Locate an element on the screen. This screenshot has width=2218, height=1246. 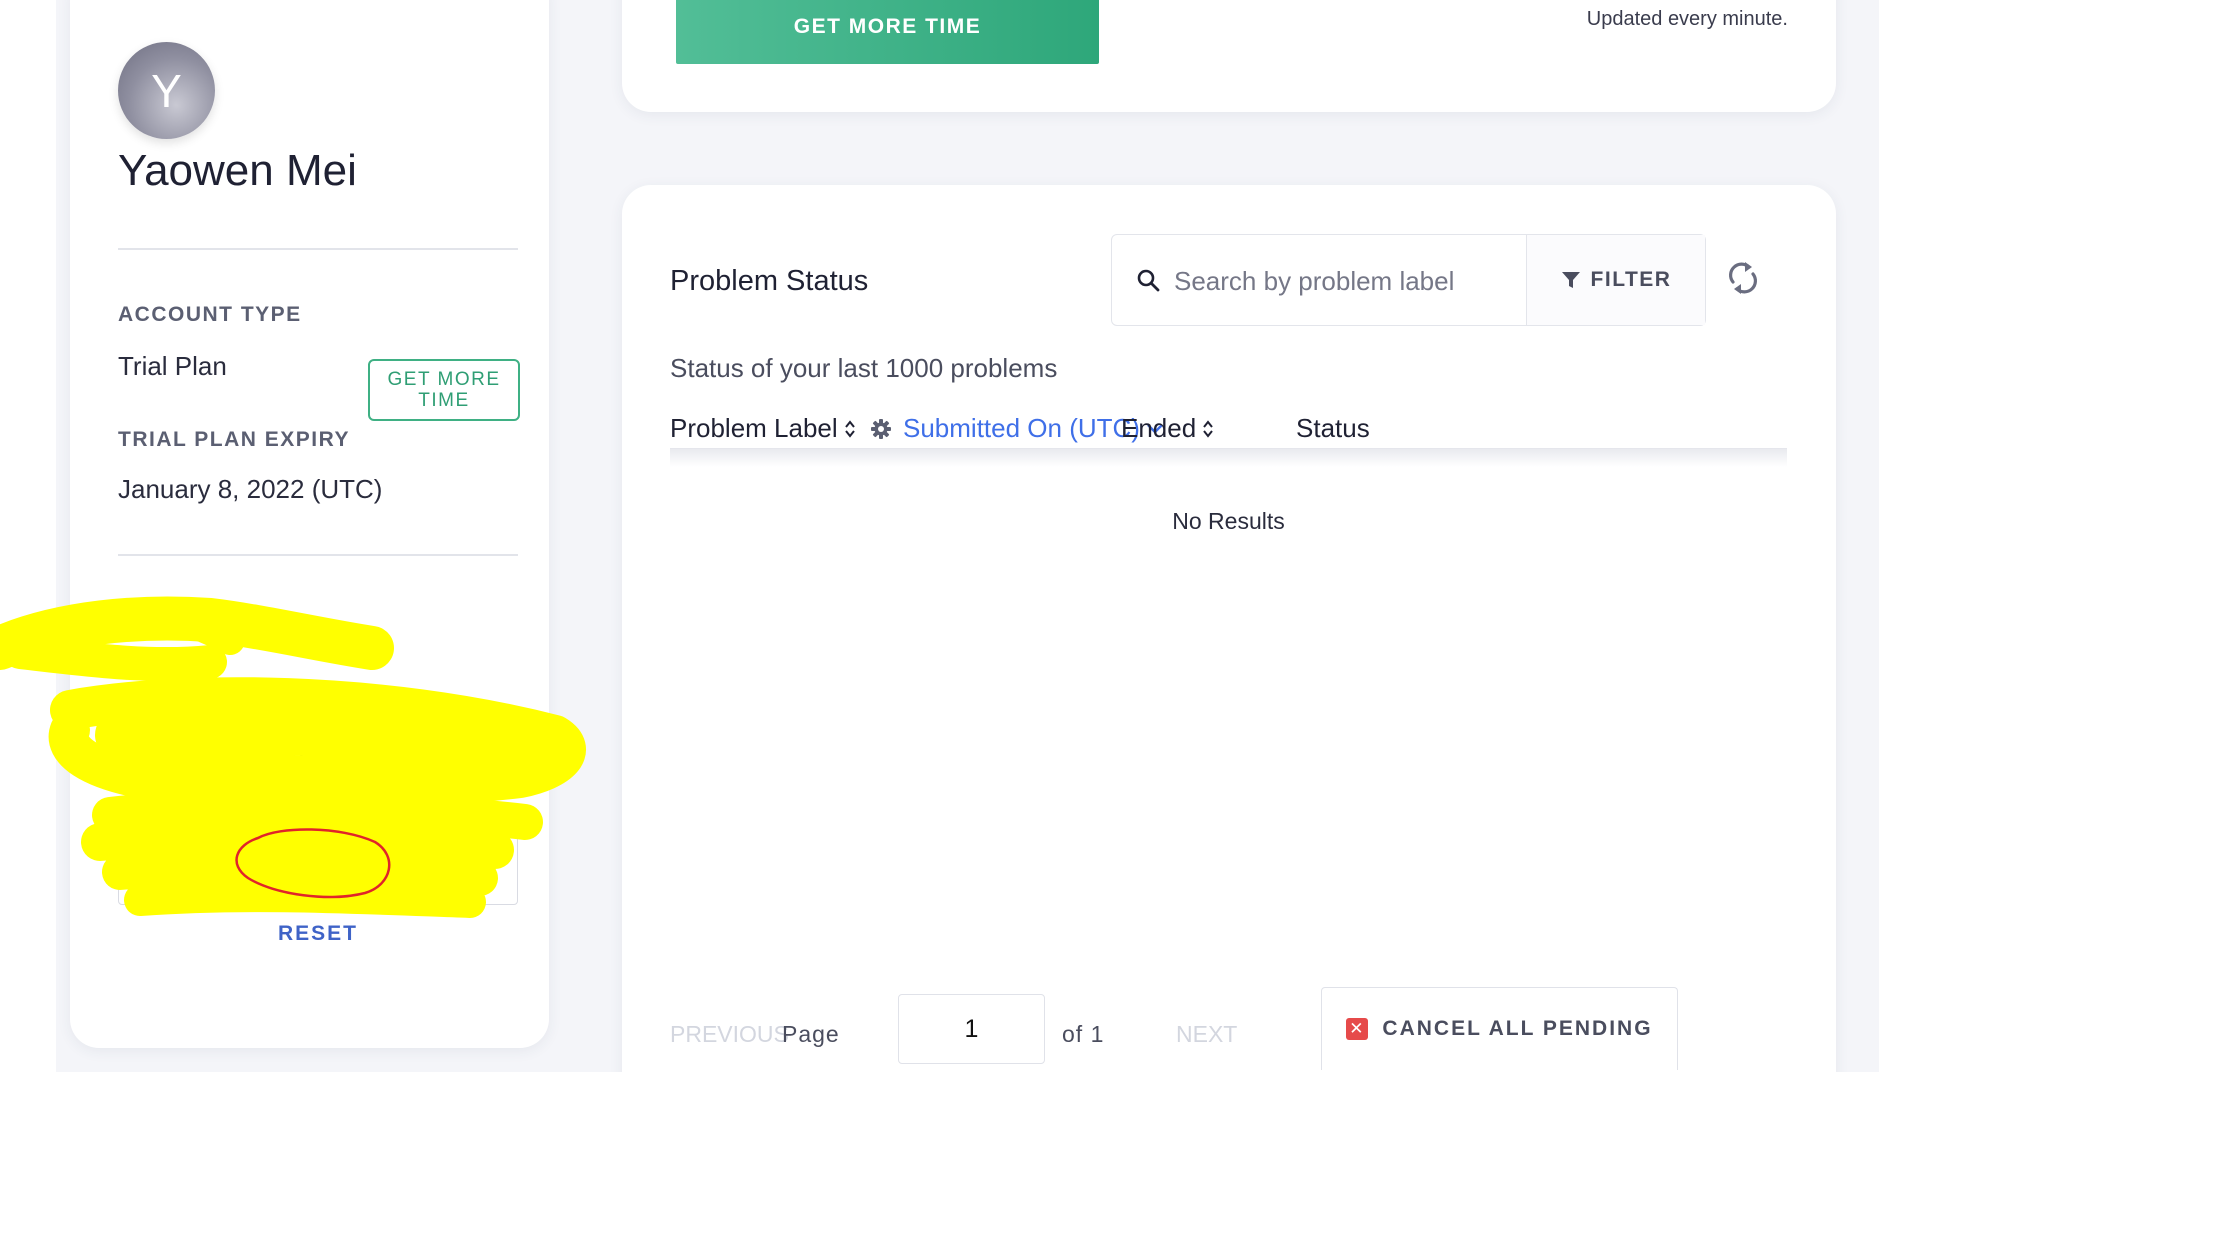
filter-button: FILTER is located at coordinates (1615, 280).